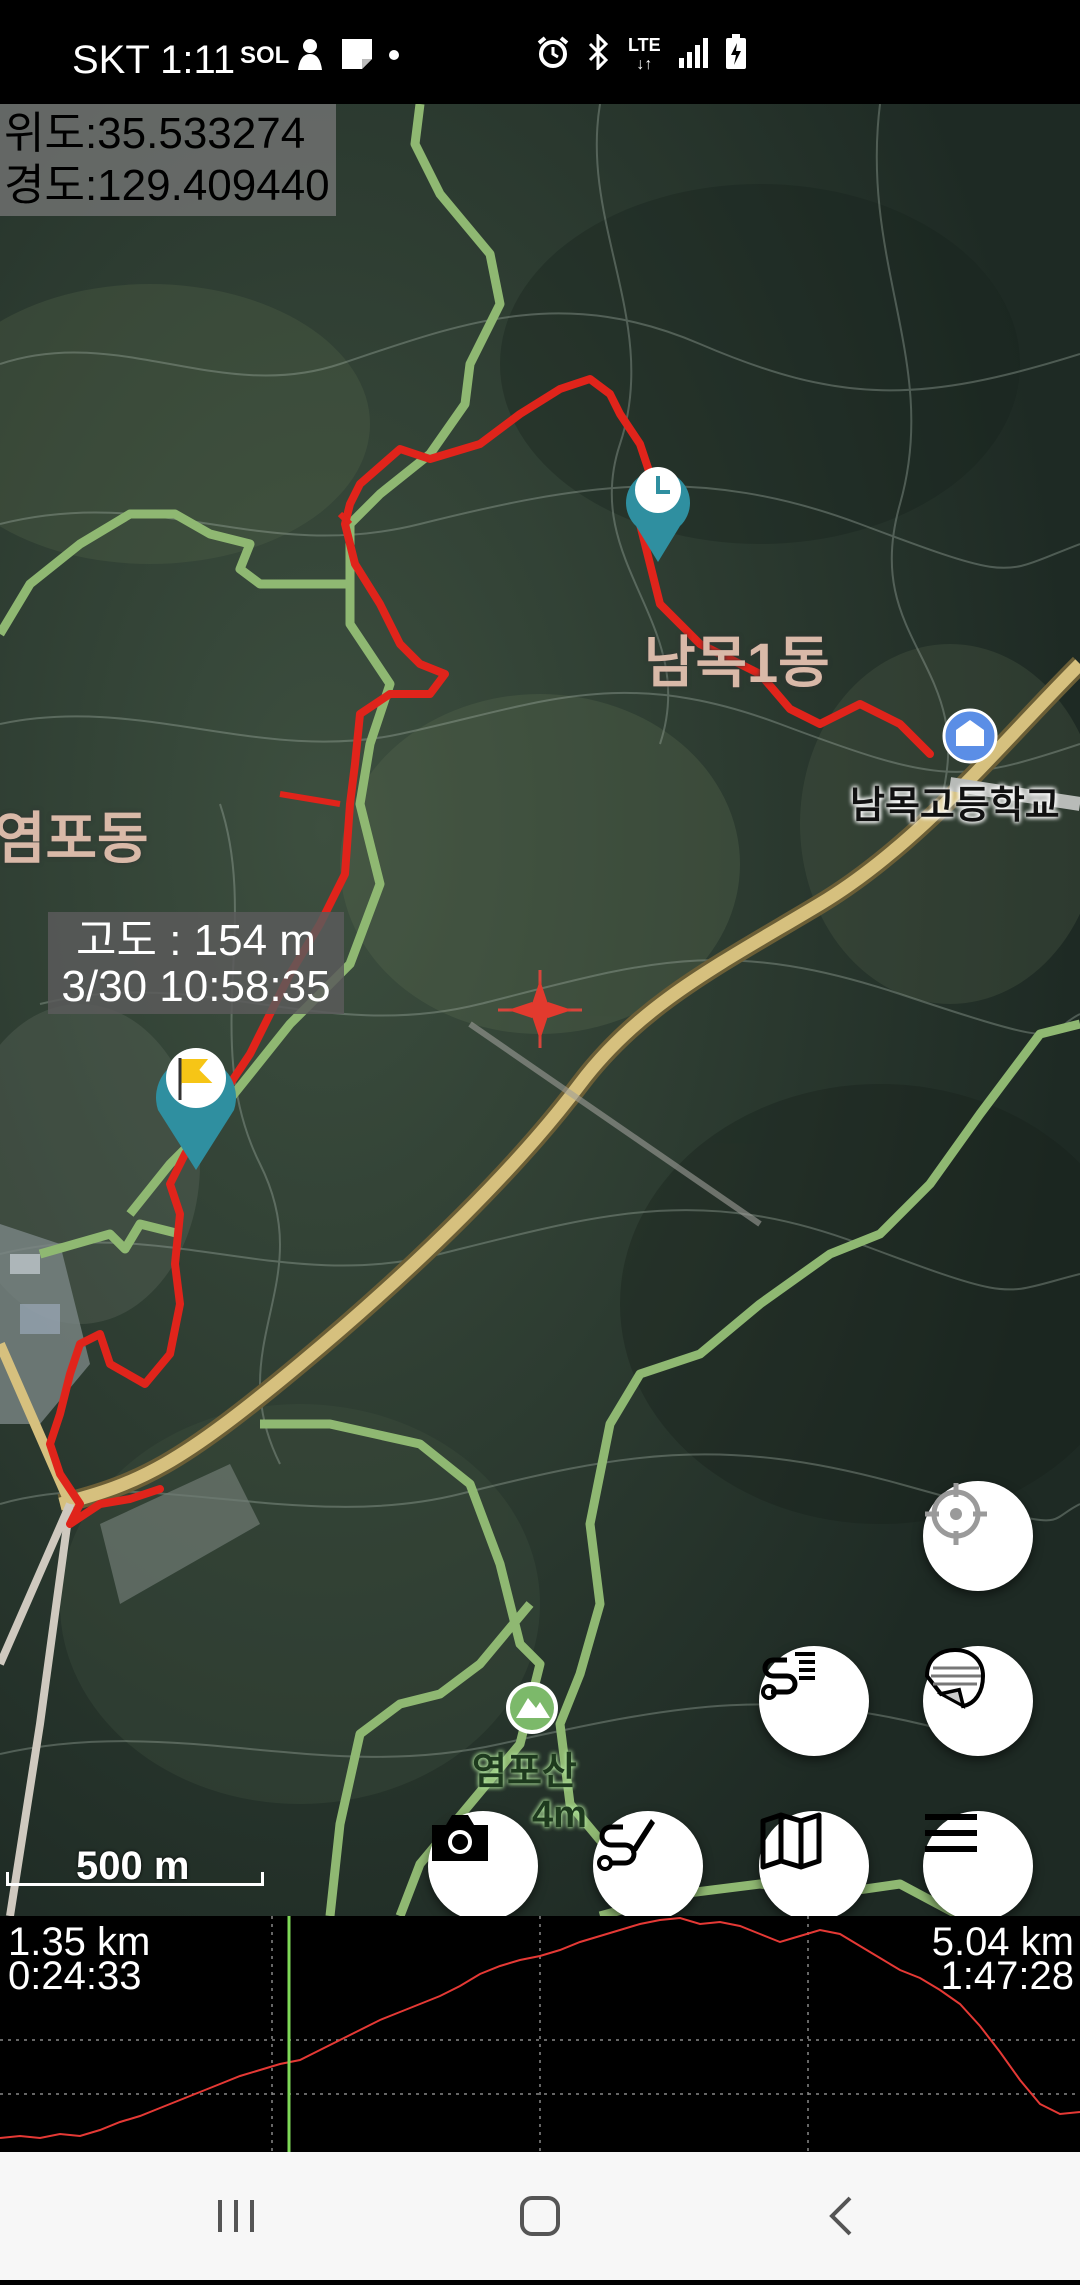  Describe the element at coordinates (167, 185) in the screenshot. I see `longitude-text: 경도:129.409440` at that location.